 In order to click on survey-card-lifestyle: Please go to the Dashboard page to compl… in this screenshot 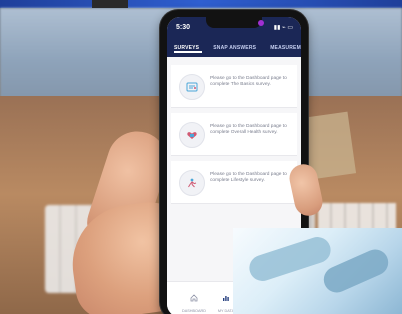, I will do `click(234, 182)`.